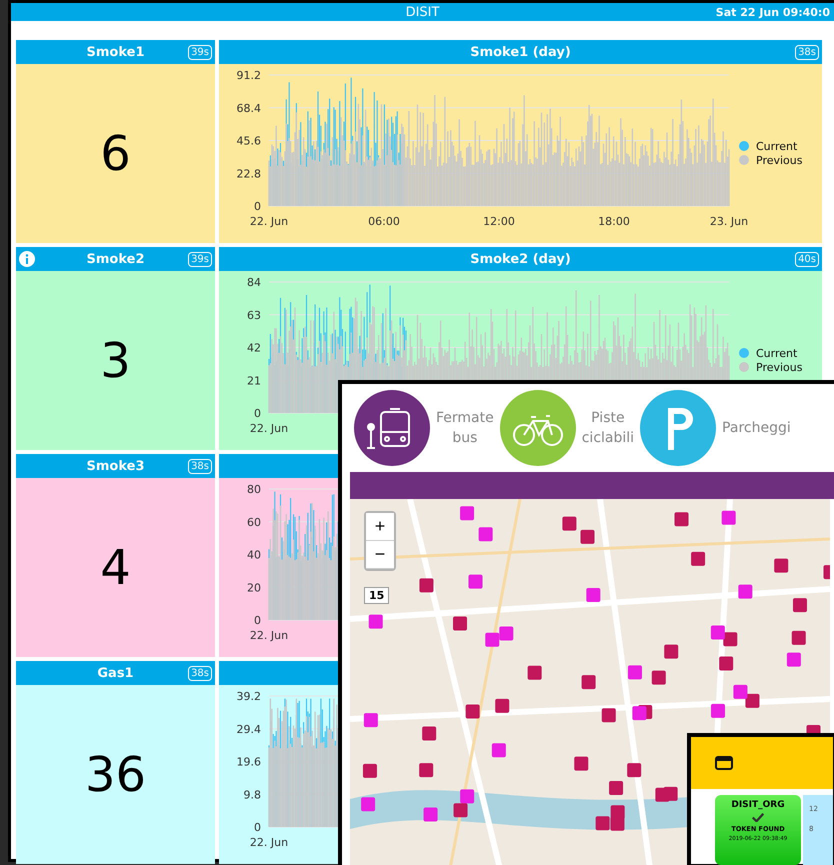 This screenshot has height=865, width=834. I want to click on y-axis-label: 9.8, so click(252, 795).